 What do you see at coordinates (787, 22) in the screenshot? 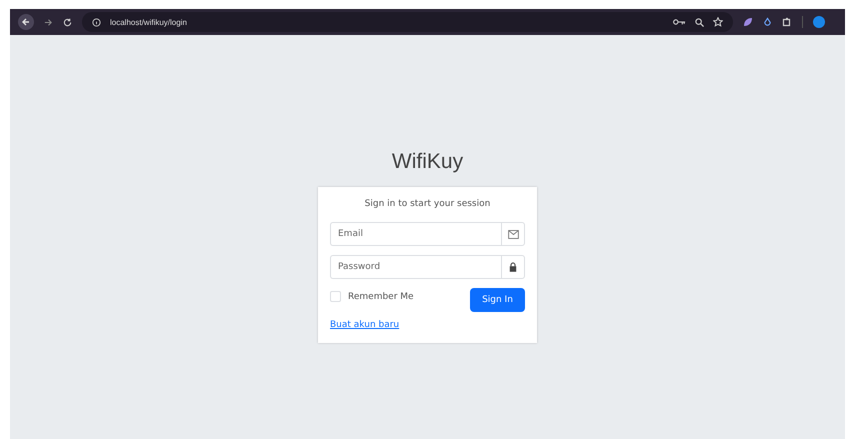
I see `puzzle-icon` at bounding box center [787, 22].